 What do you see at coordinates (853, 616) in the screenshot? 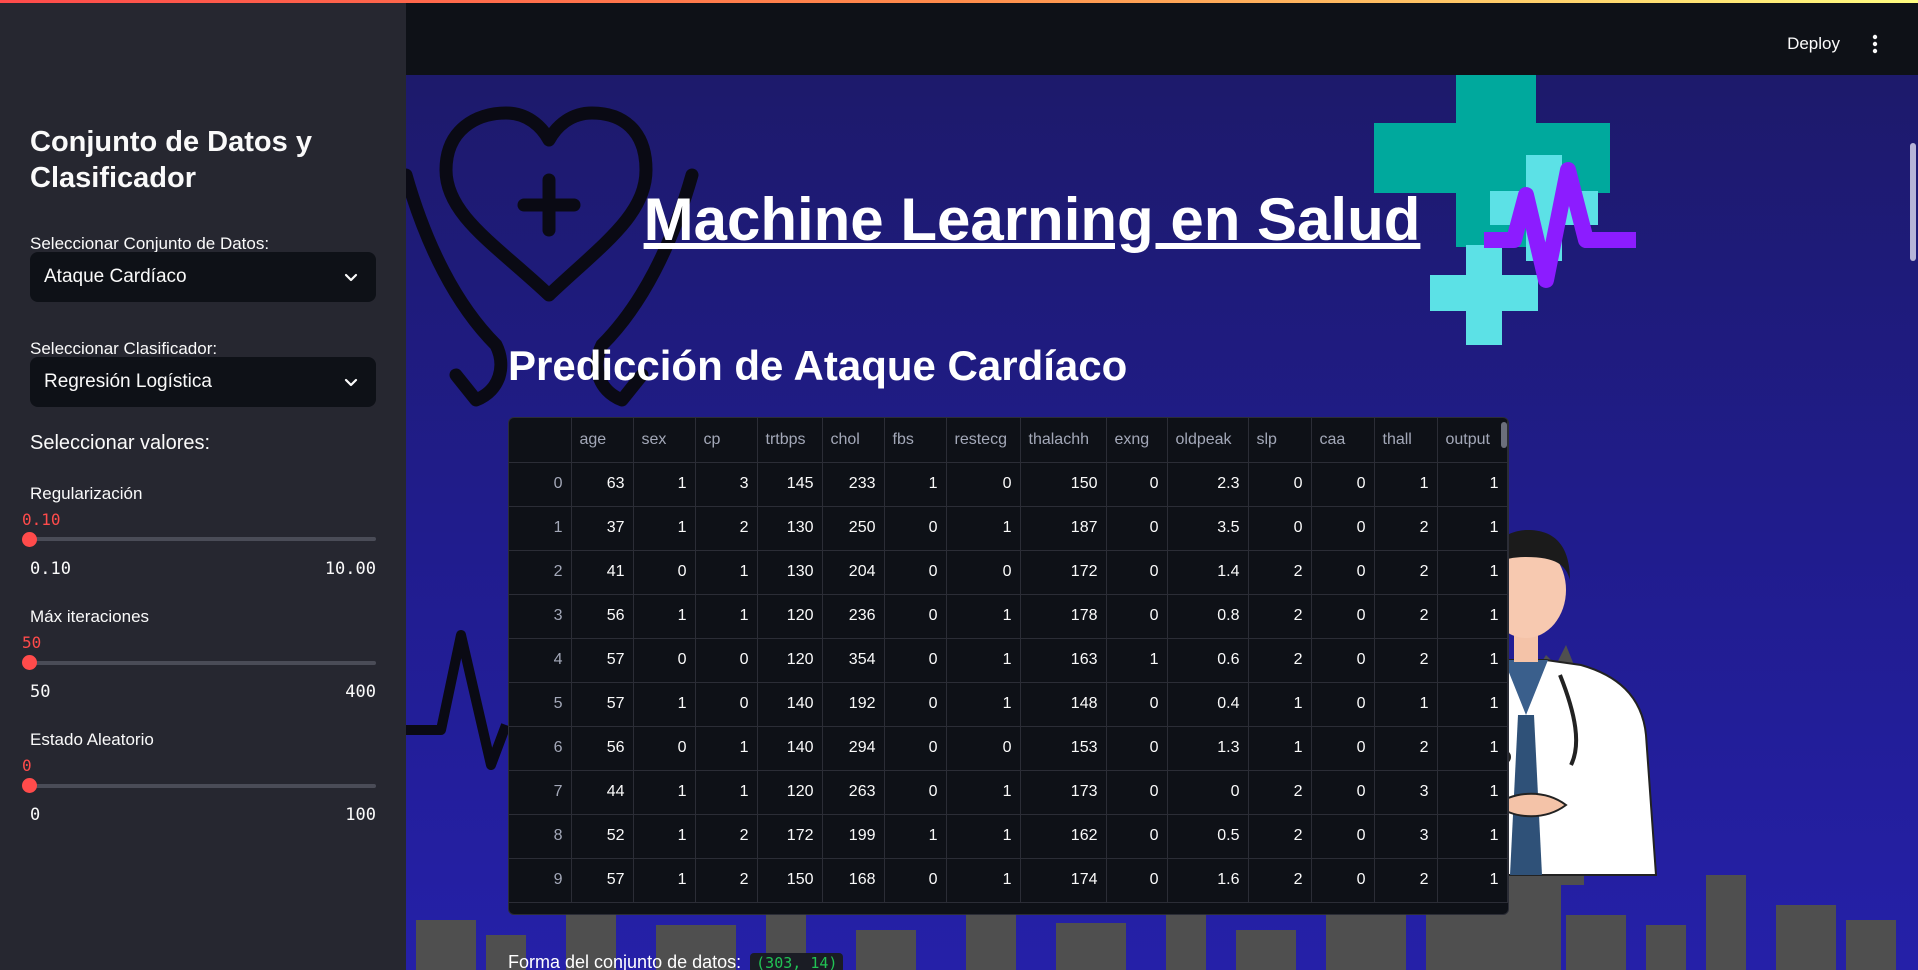
I see `table-cell: 236` at bounding box center [853, 616].